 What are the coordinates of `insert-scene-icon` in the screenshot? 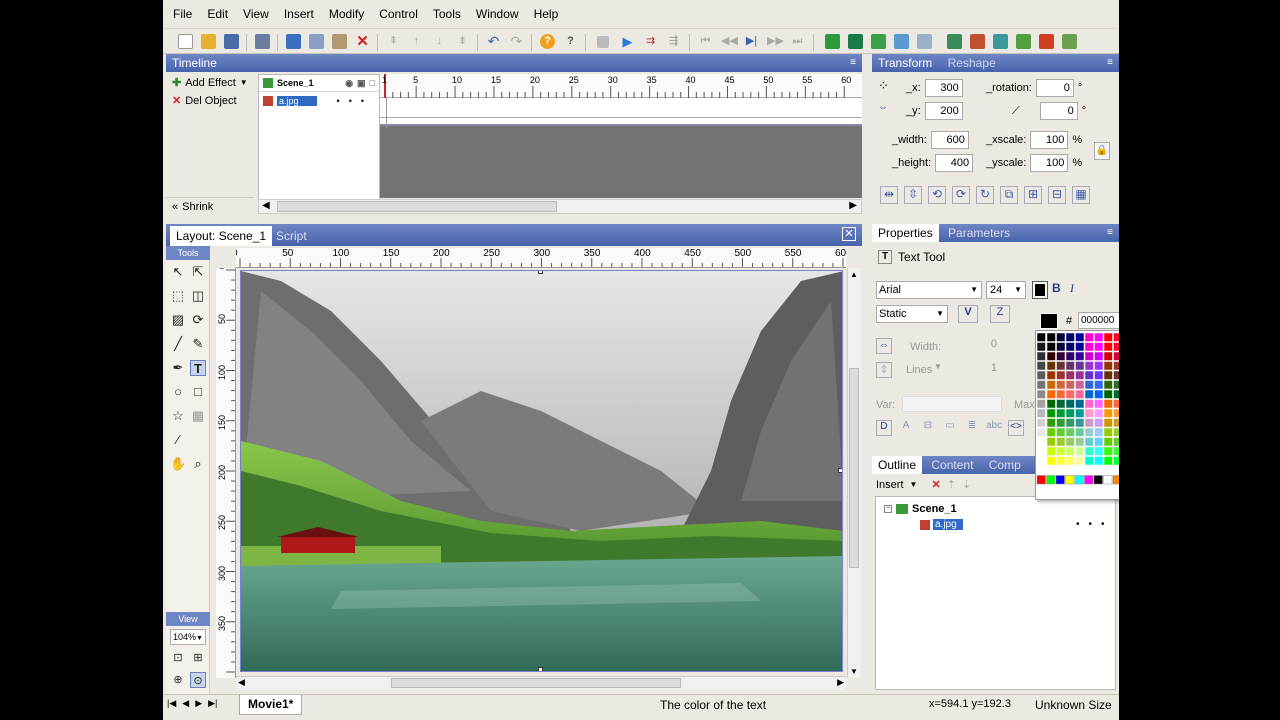 It's located at (832, 41).